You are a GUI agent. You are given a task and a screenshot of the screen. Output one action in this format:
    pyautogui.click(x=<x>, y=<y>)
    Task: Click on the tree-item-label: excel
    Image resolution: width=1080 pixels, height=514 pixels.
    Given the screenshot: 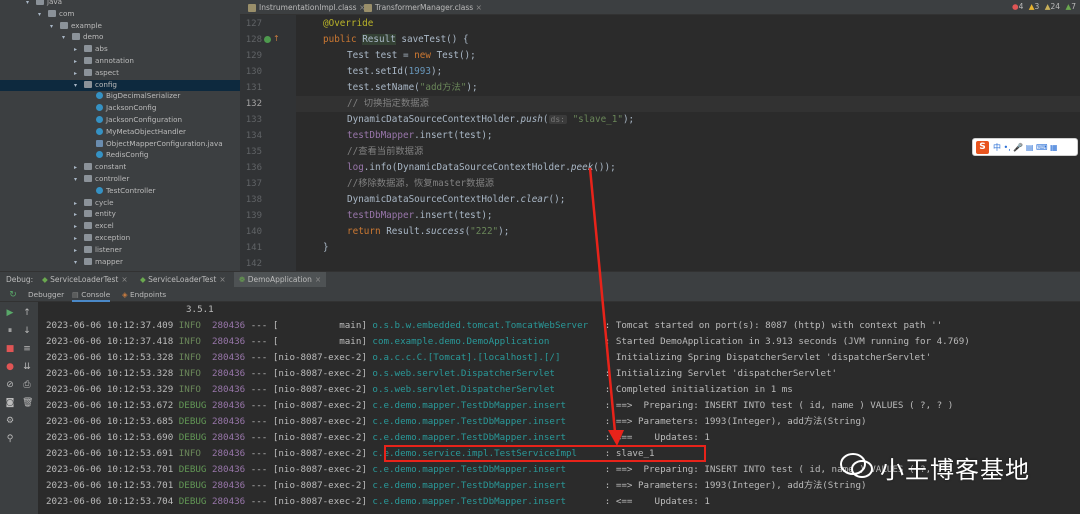 What is the action you would take?
    pyautogui.click(x=104, y=226)
    